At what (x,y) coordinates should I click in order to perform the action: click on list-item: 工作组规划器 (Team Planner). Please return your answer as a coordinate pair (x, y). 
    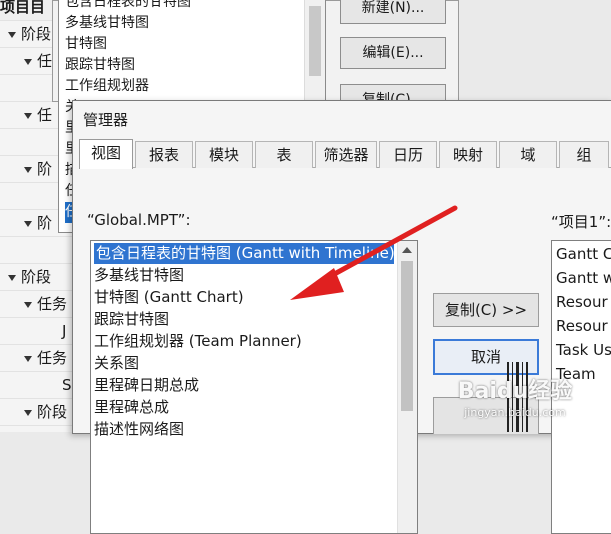
    Looking at the image, I should click on (198, 341).